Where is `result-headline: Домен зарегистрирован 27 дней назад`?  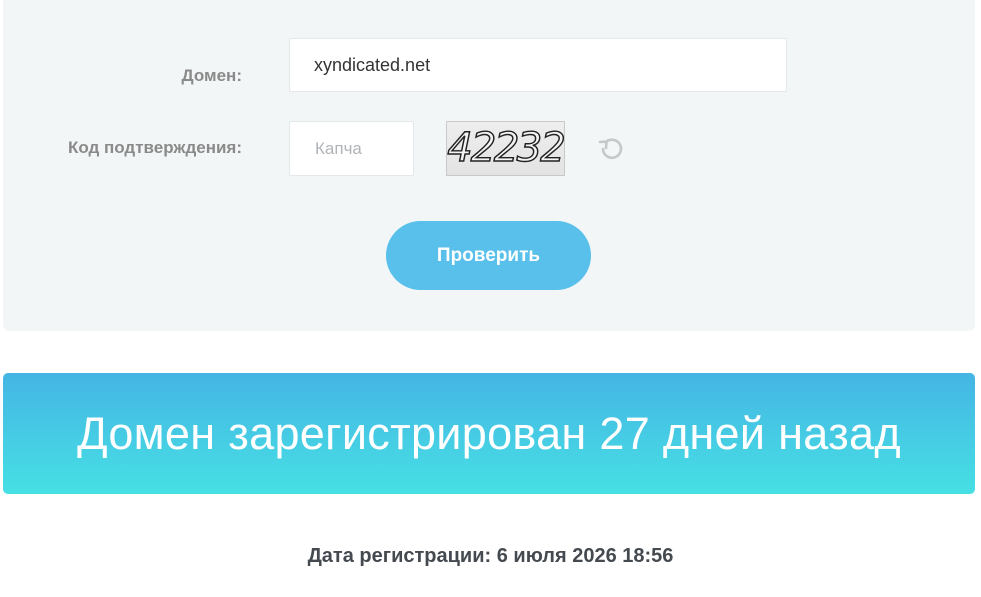 result-headline: Домен зарегистрирован 27 дней назад is located at coordinates (489, 433).